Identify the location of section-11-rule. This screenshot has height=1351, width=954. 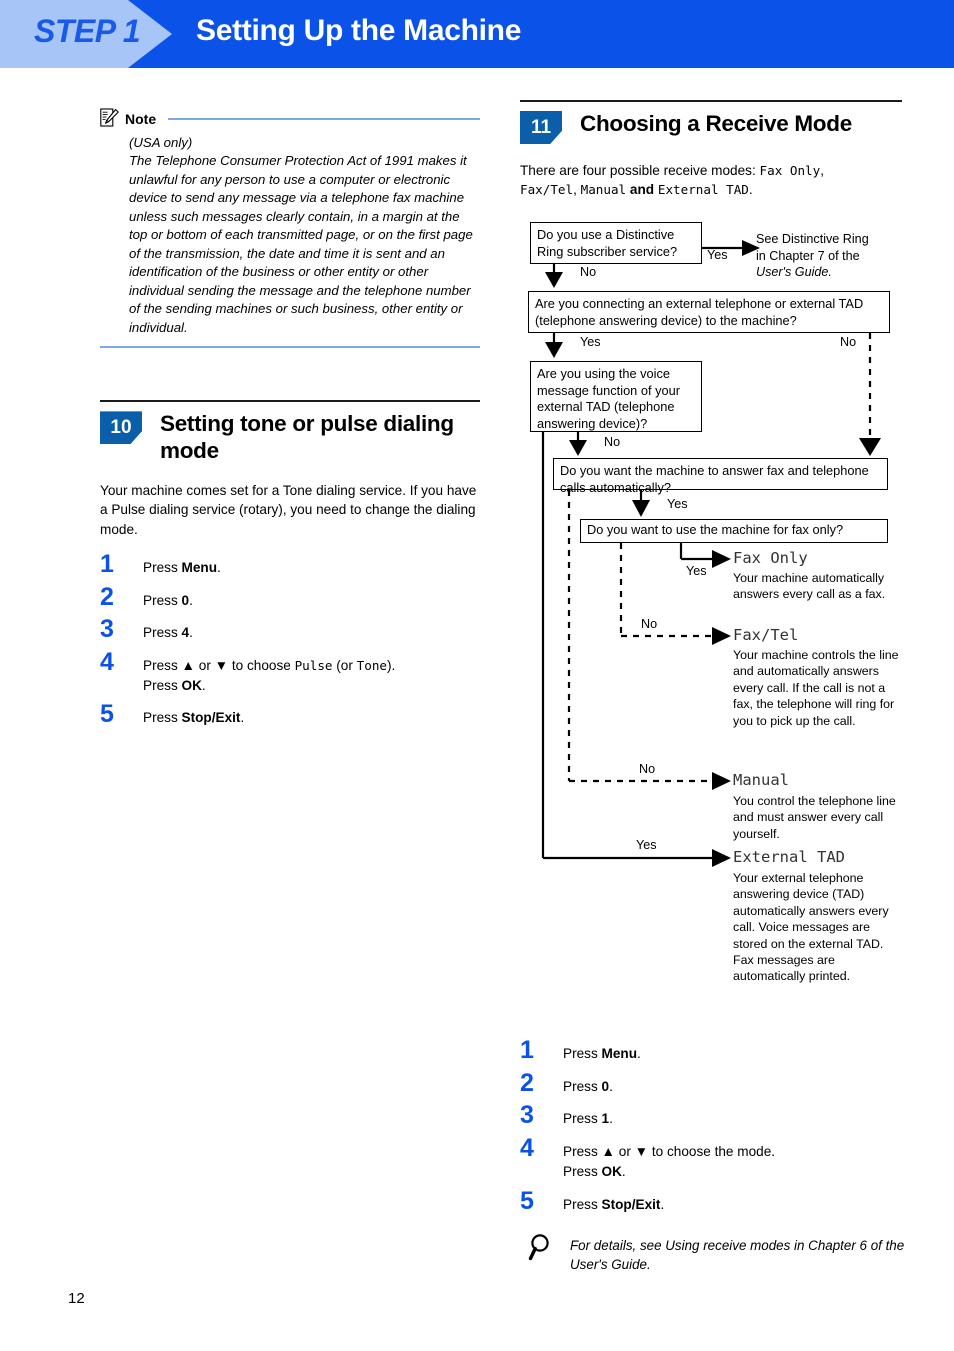
(711, 101).